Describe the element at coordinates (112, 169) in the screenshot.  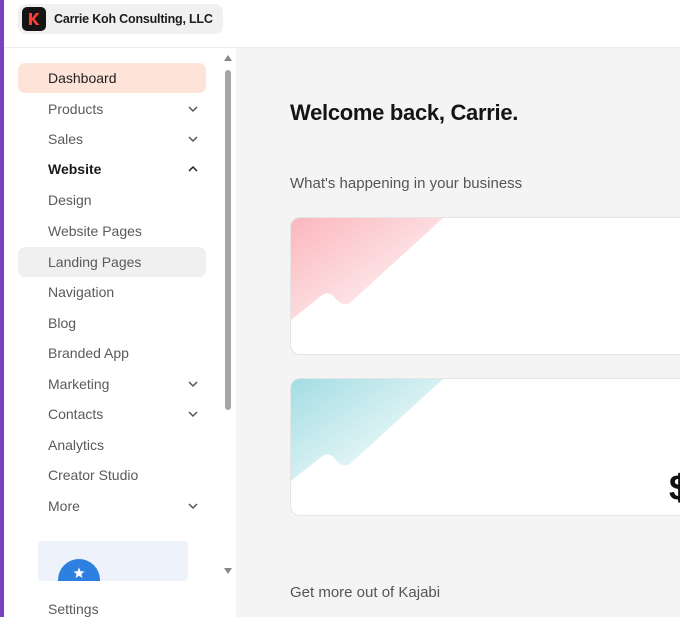
I see `sidebar-item-website: Website` at that location.